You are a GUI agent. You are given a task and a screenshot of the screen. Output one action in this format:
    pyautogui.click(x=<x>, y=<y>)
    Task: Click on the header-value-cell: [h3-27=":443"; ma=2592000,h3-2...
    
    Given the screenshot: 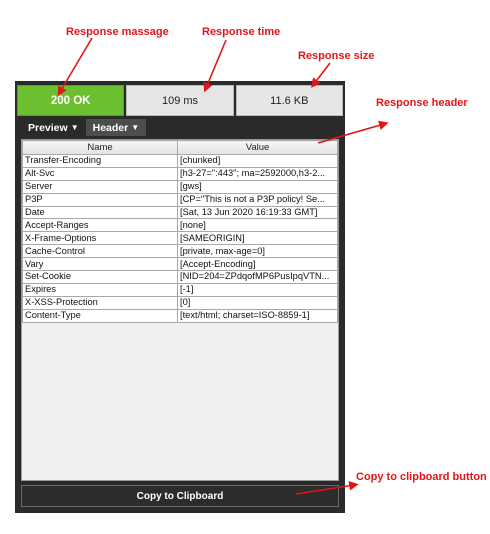 What is the action you would take?
    pyautogui.click(x=257, y=173)
    